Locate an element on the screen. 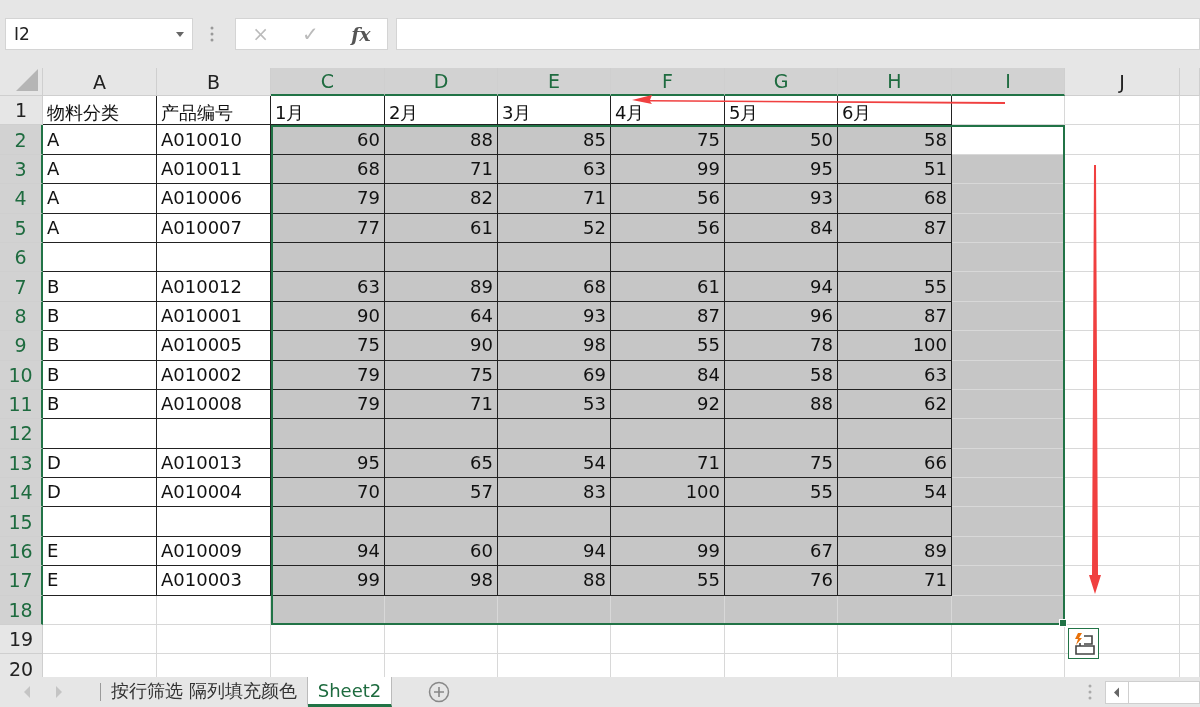  column-header: J is located at coordinates (1122, 82).